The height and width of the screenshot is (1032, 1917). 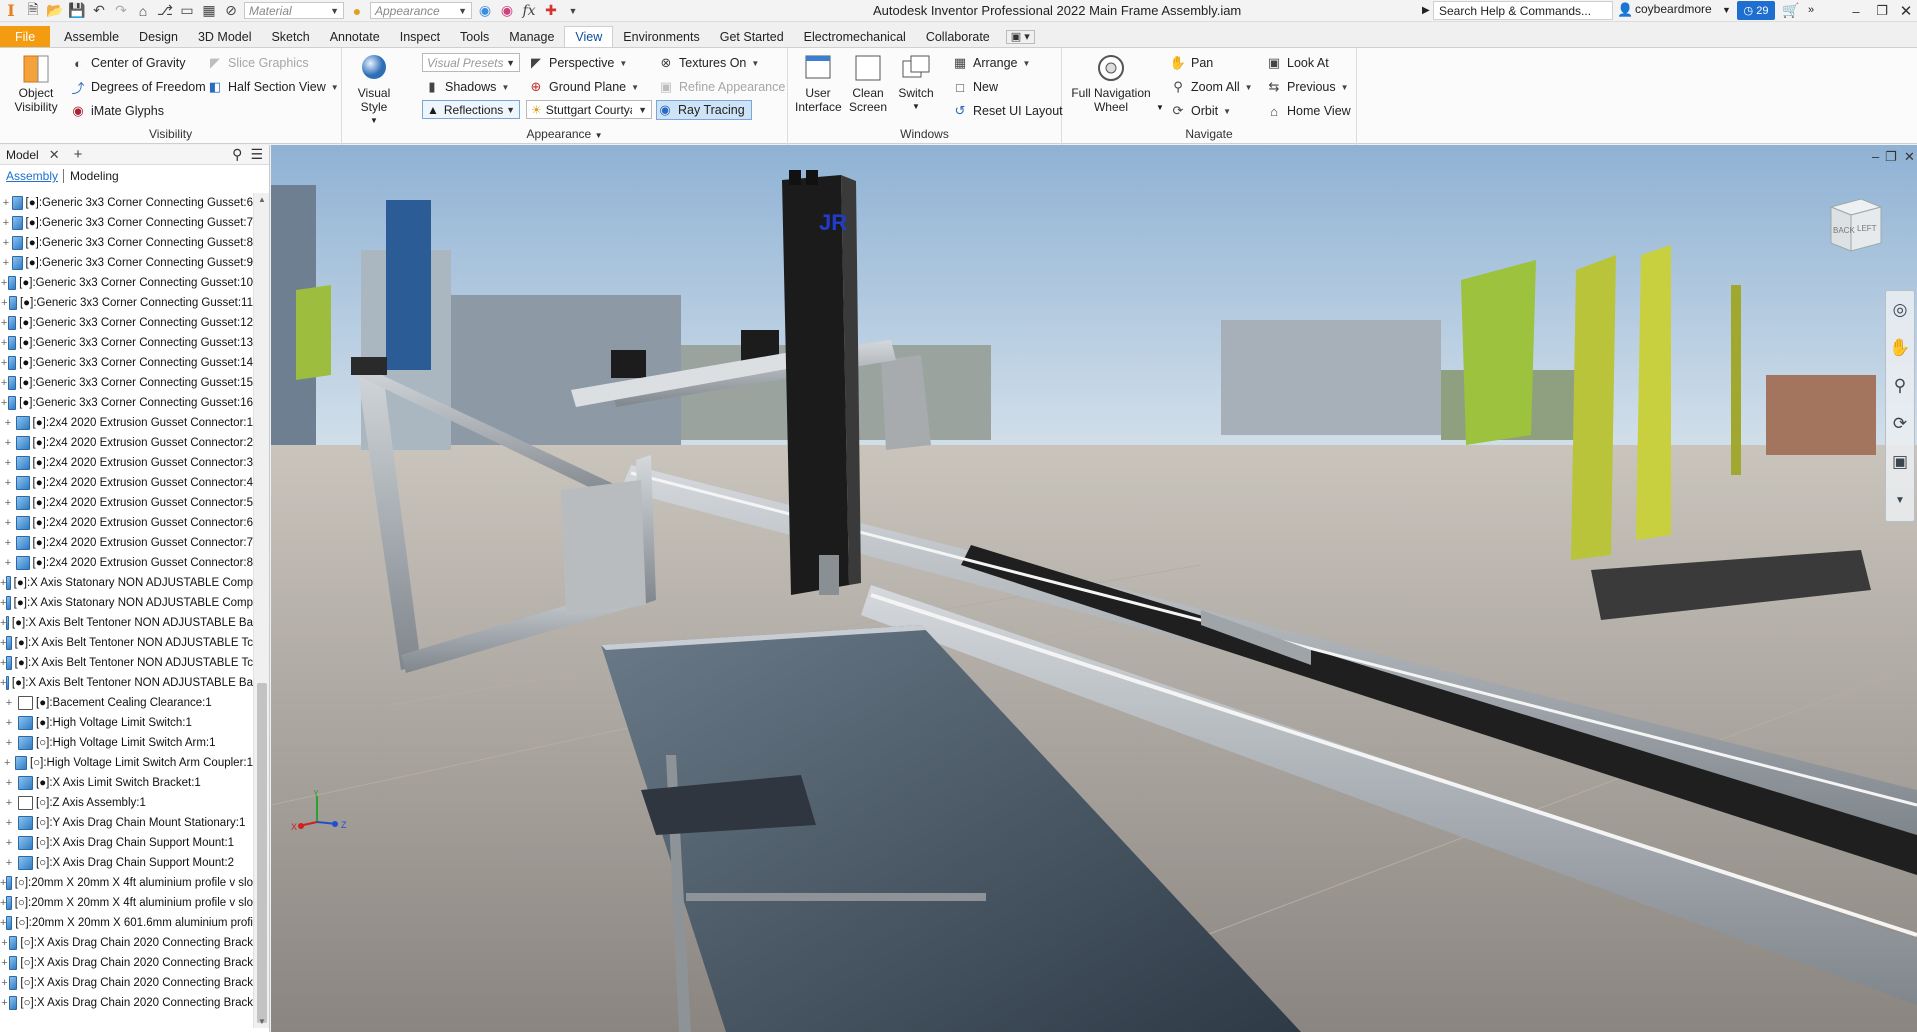 I want to click on browser-tree-item: + [○]:Z Axis Assembly:1, so click(x=126, y=803).